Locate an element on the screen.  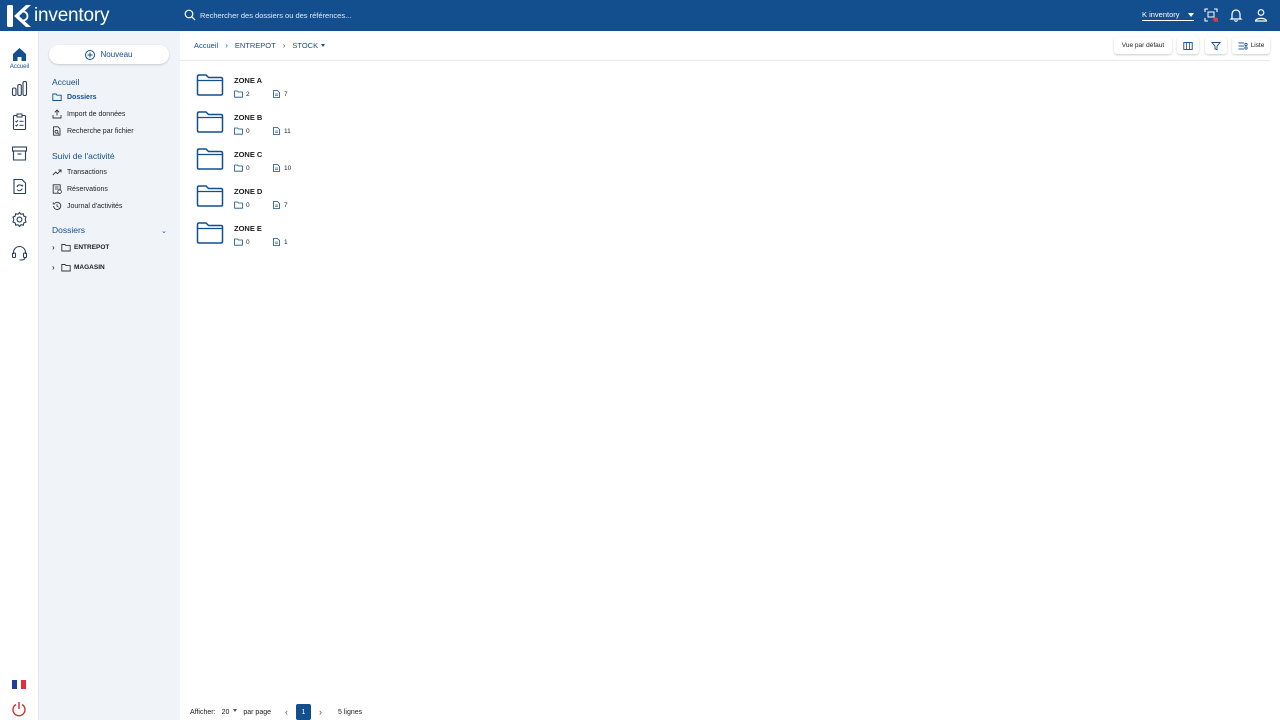
default-view-button: Vue par défaut is located at coordinates (1143, 45).